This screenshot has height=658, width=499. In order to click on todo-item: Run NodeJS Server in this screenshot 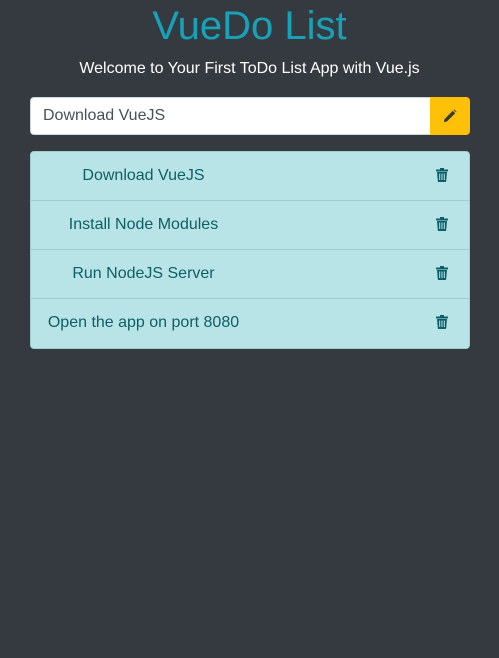, I will do `click(250, 274)`.